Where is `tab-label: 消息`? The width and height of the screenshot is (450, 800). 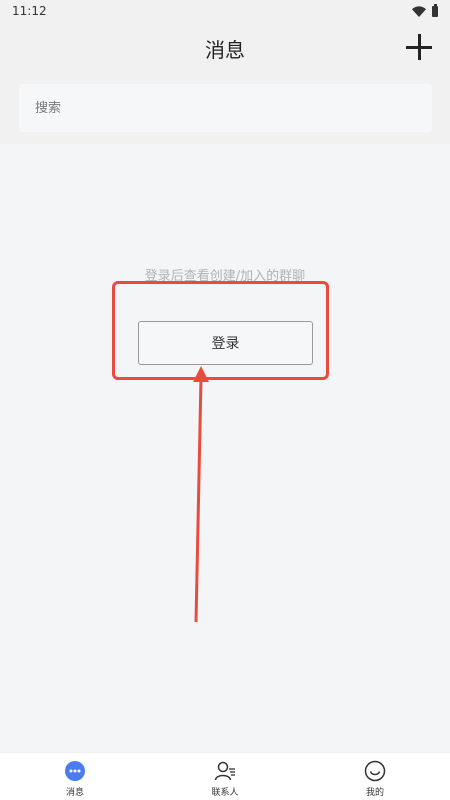
tab-label: 消息 is located at coordinates (74, 792).